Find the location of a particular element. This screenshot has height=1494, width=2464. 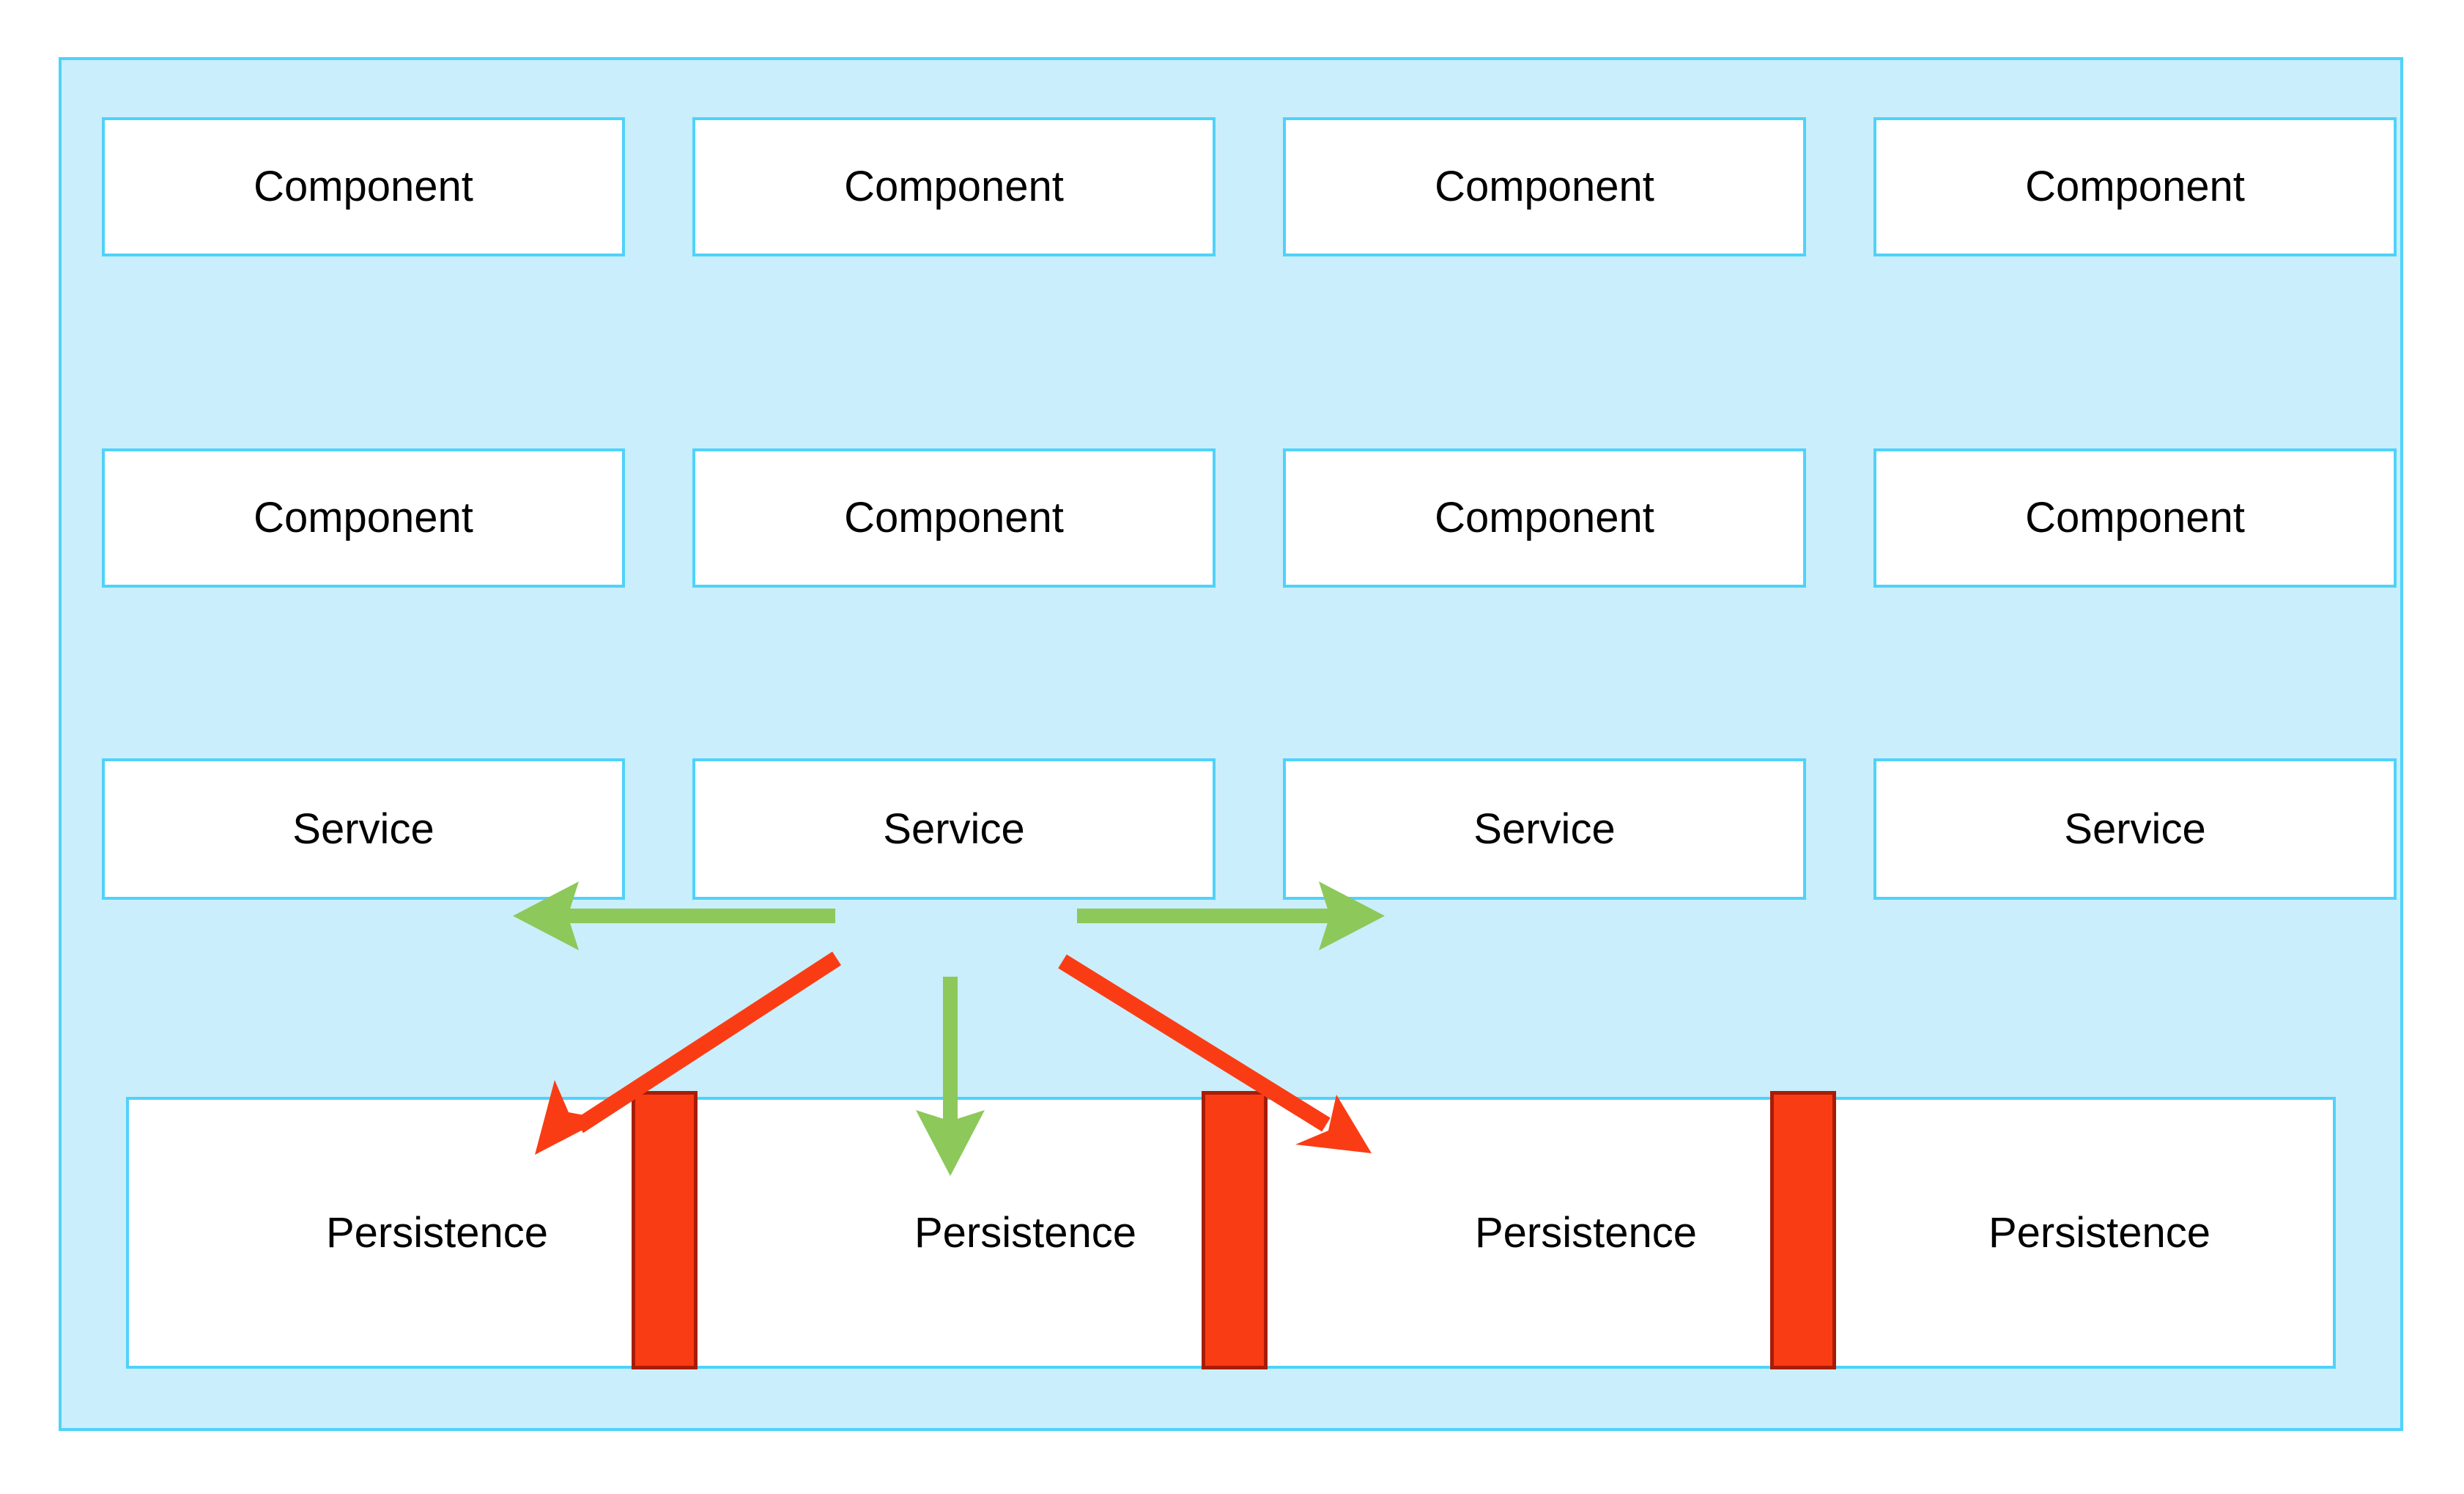

cell-component-r2c4: Component is located at coordinates (2135, 518).